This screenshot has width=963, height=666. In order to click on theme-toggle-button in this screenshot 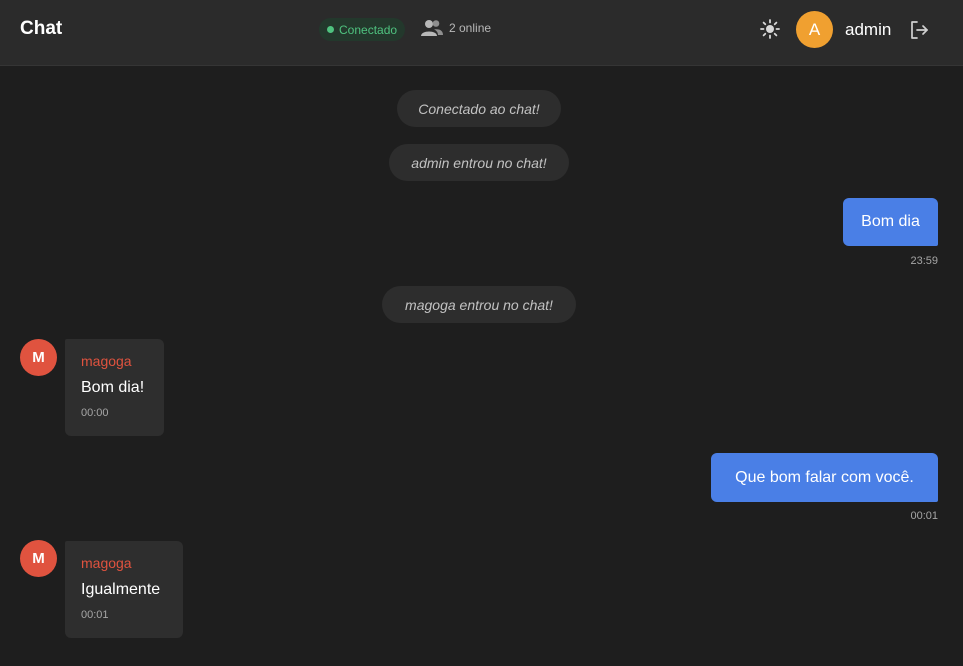, I will do `click(770, 29)`.